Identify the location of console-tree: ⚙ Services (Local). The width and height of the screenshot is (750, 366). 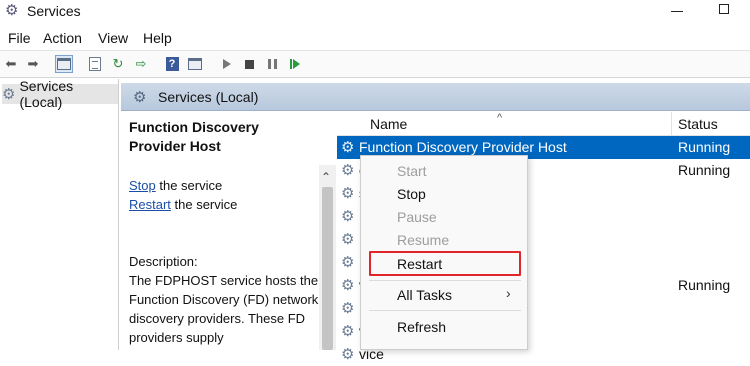
(59, 214).